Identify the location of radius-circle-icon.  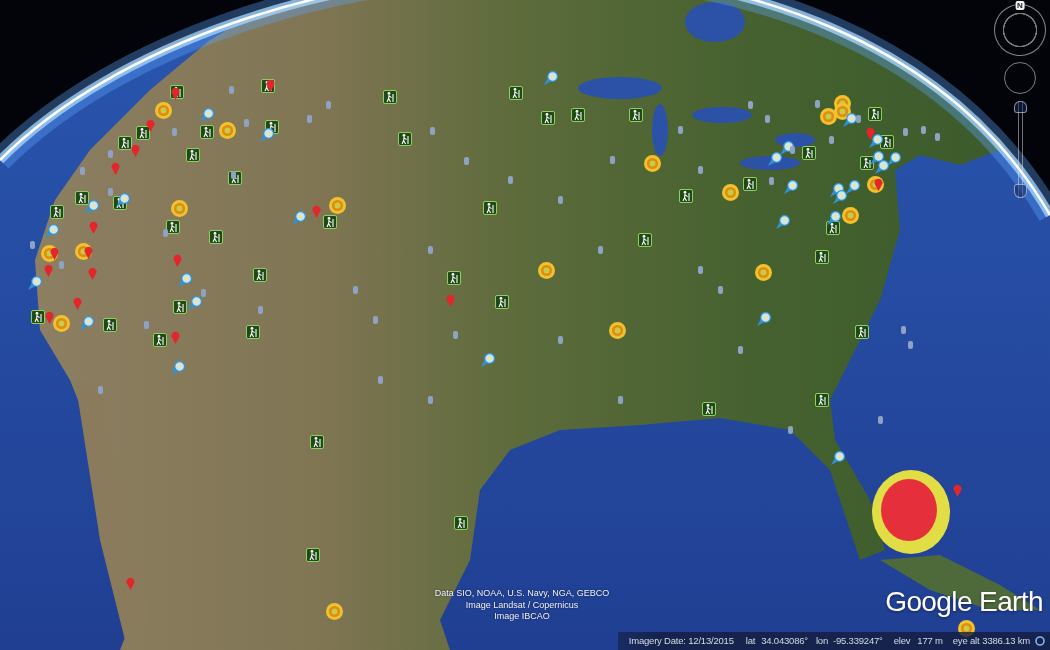
(911, 512).